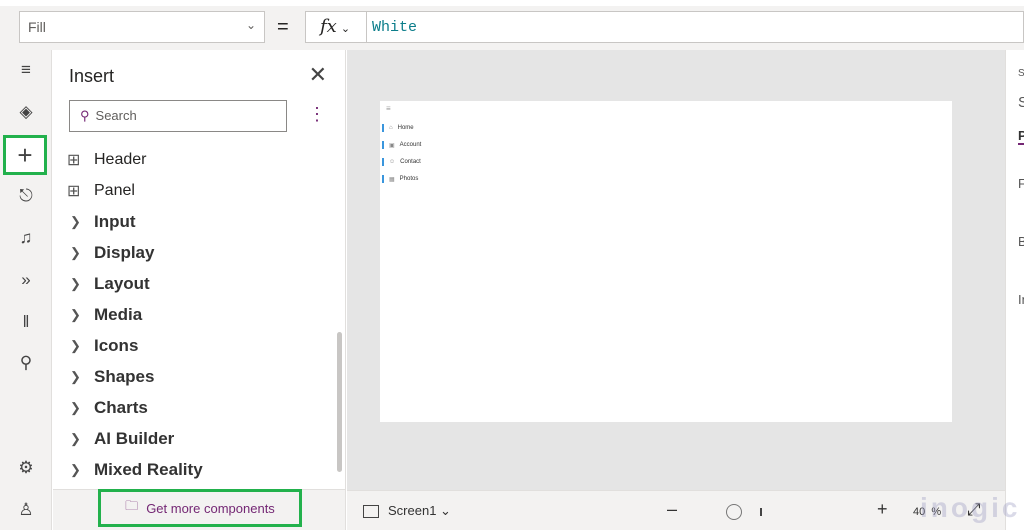 The image size is (1024, 530). I want to click on panel-label: S, so click(1021, 73).